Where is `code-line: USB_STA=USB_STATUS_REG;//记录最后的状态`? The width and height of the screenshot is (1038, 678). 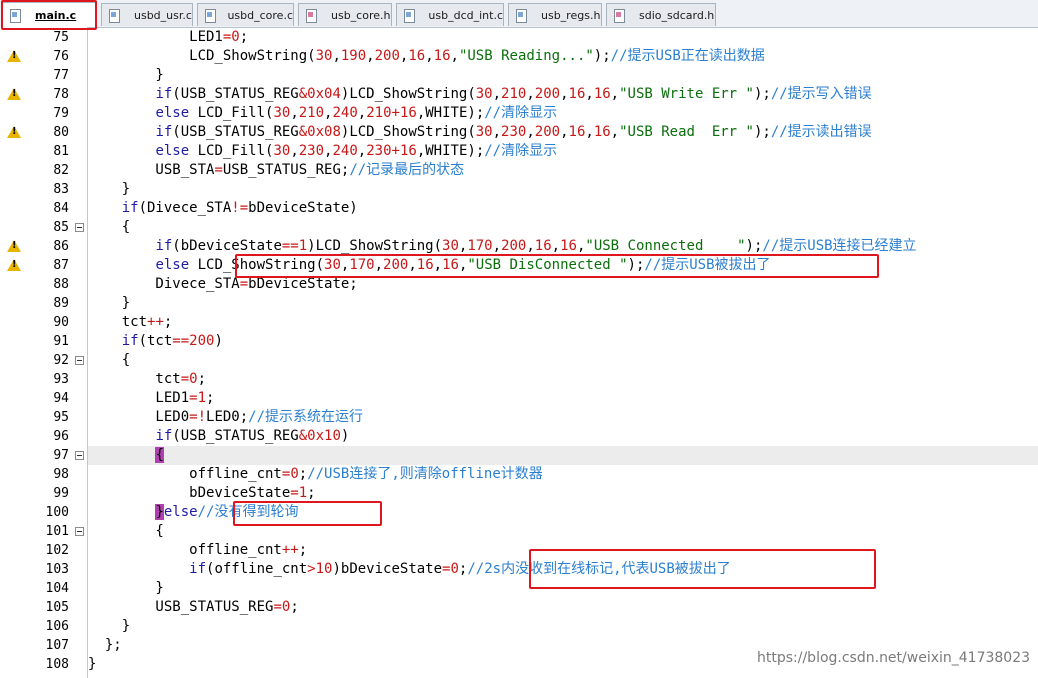 code-line: USB_STA=USB_STATUS_REG;//记录最后的状态 is located at coordinates (563, 170).